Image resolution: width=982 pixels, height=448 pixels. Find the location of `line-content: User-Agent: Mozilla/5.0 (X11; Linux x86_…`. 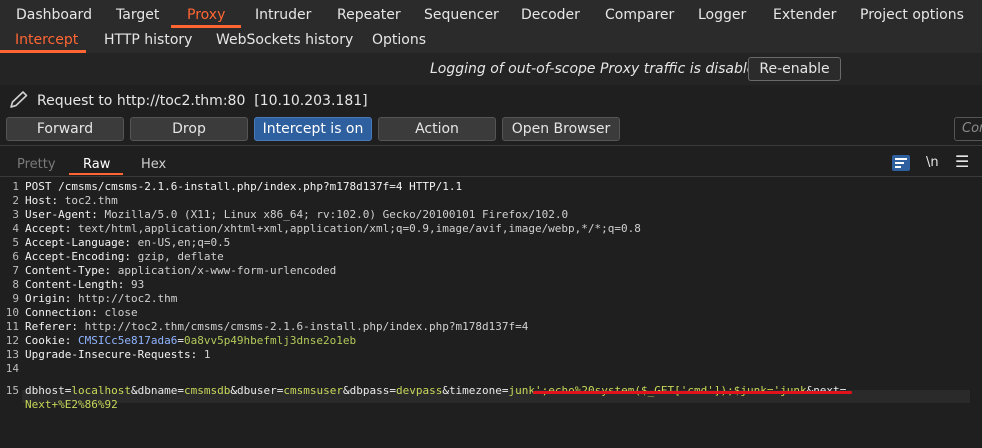

line-content: User-Agent: Mozilla/5.0 (X11; Linux x86_… is located at coordinates (296, 215).